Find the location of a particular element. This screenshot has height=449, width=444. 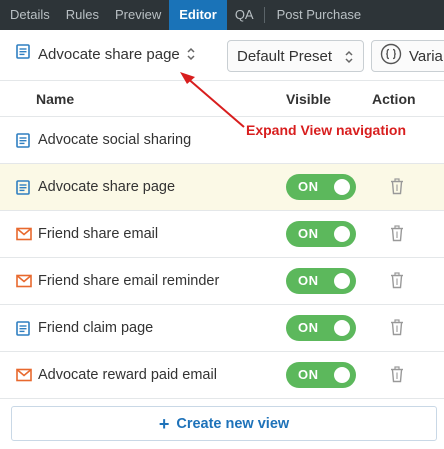

create-new-view-button: + Create new view is located at coordinates (224, 423).